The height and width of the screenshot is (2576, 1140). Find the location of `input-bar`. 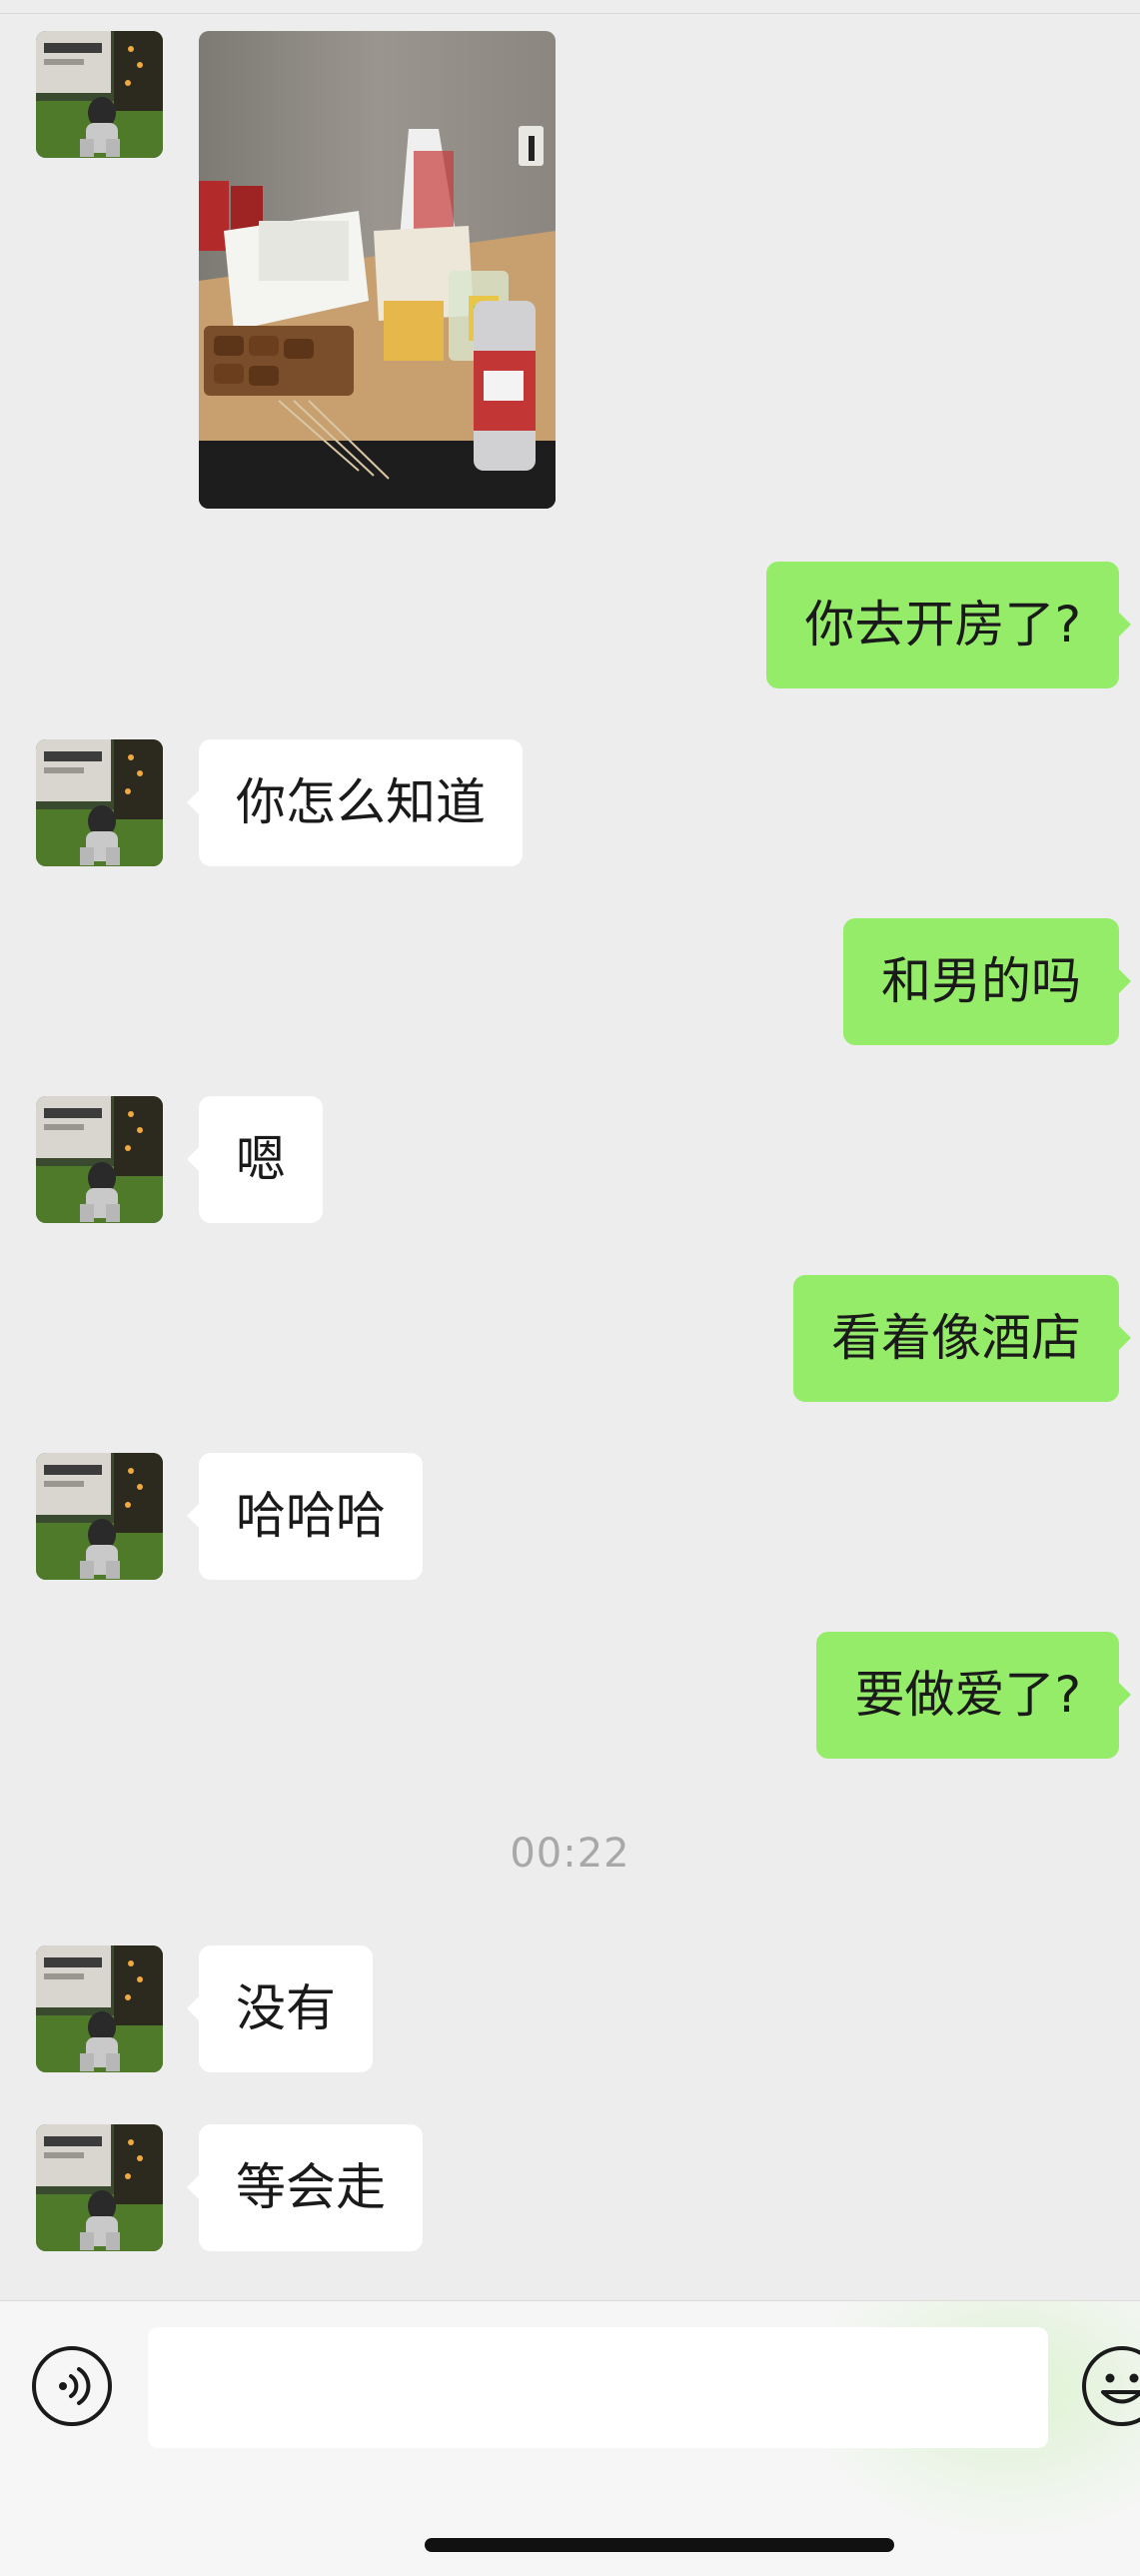

input-bar is located at coordinates (570, 2438).